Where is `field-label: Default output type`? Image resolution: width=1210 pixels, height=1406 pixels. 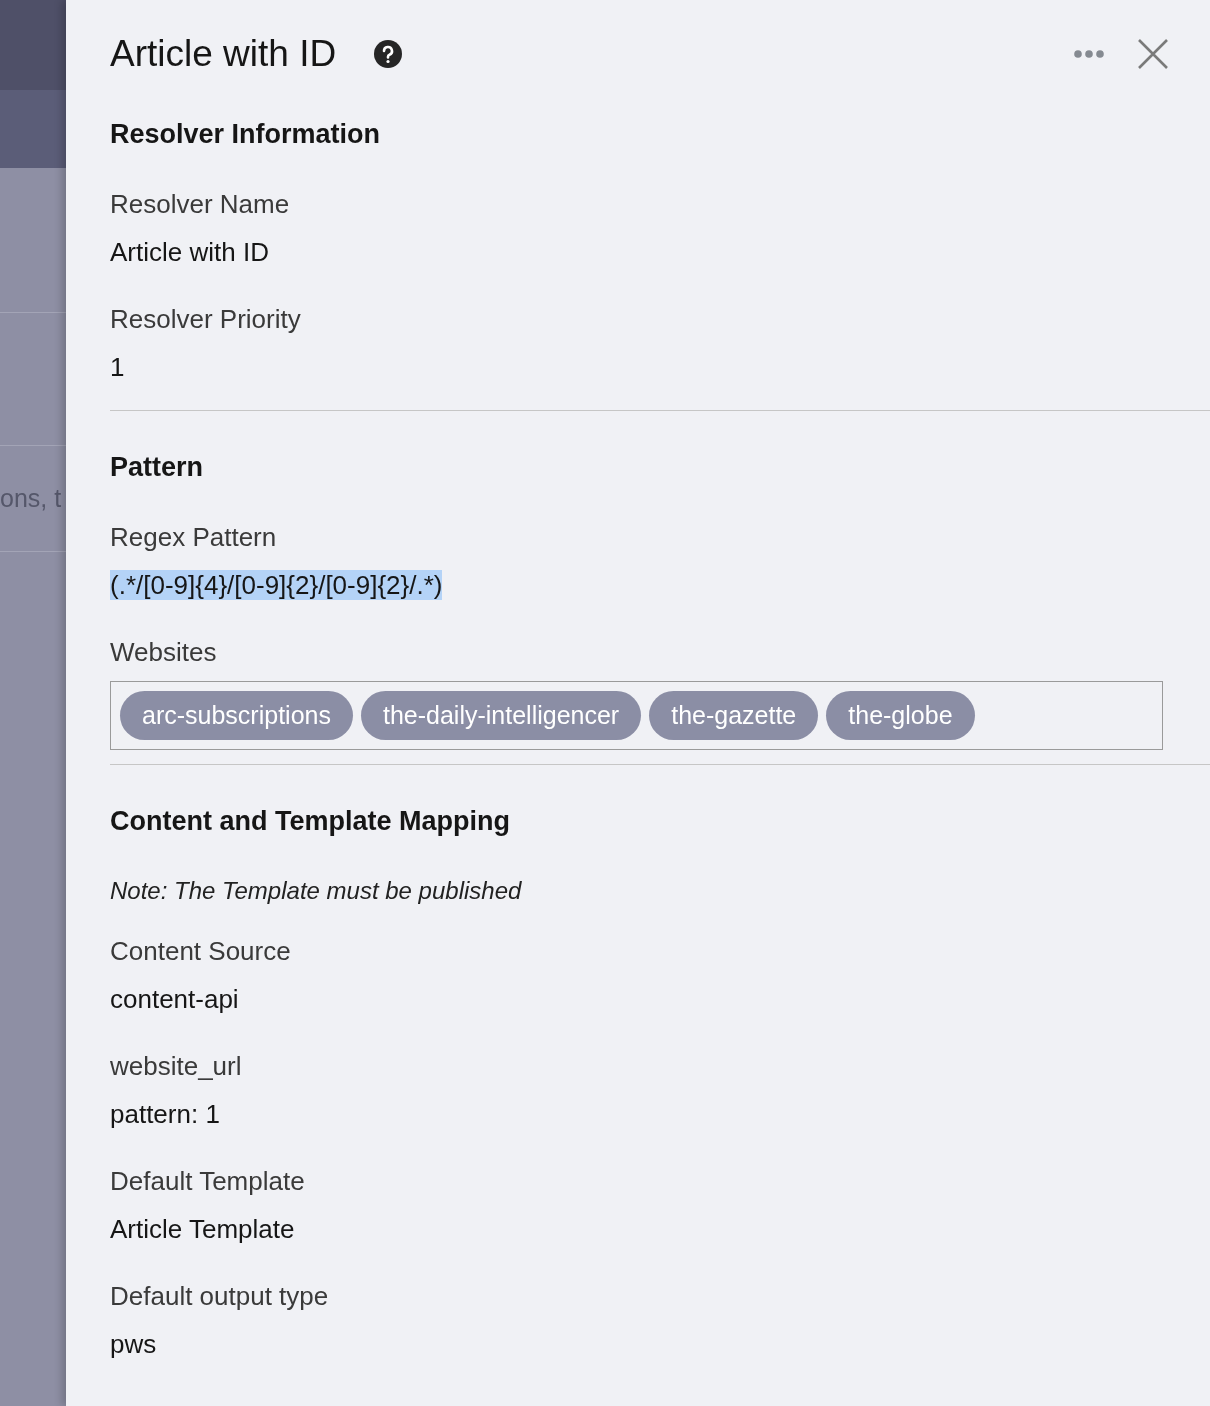
field-label: Default output type is located at coordinates (219, 1296).